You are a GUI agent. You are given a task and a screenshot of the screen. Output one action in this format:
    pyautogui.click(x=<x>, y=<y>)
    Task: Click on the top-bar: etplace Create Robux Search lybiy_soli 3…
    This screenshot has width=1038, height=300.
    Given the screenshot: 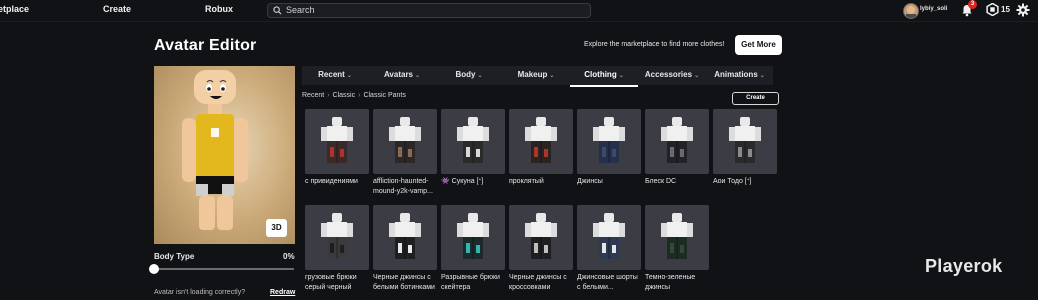 What is the action you would take?
    pyautogui.click(x=519, y=11)
    